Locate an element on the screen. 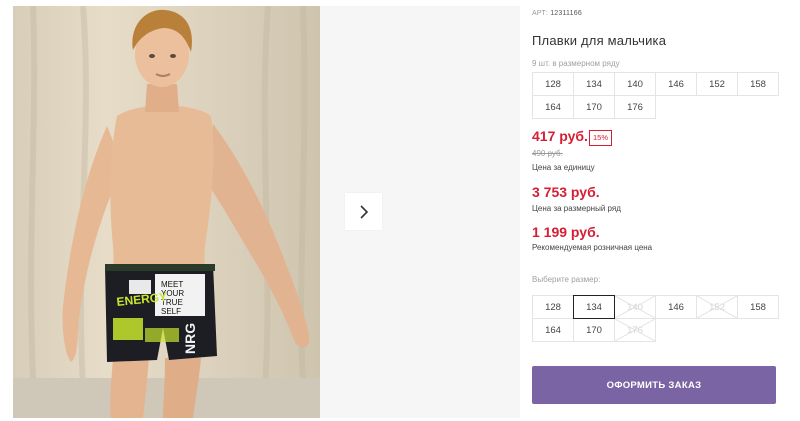  pack-price: 3 753 руб. is located at coordinates (566, 192).